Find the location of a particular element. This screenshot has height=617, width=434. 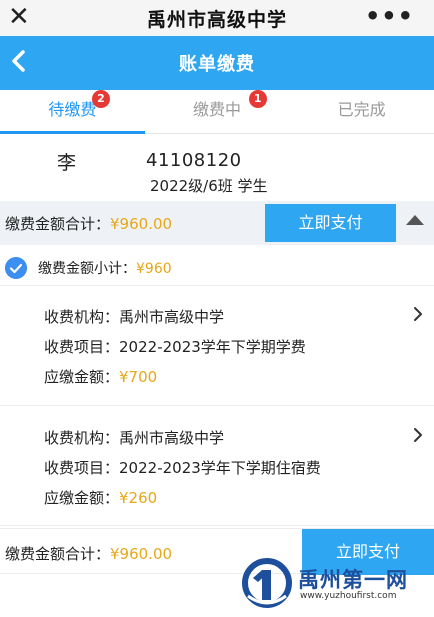

tab-label: 缴费中 is located at coordinates (217, 109).